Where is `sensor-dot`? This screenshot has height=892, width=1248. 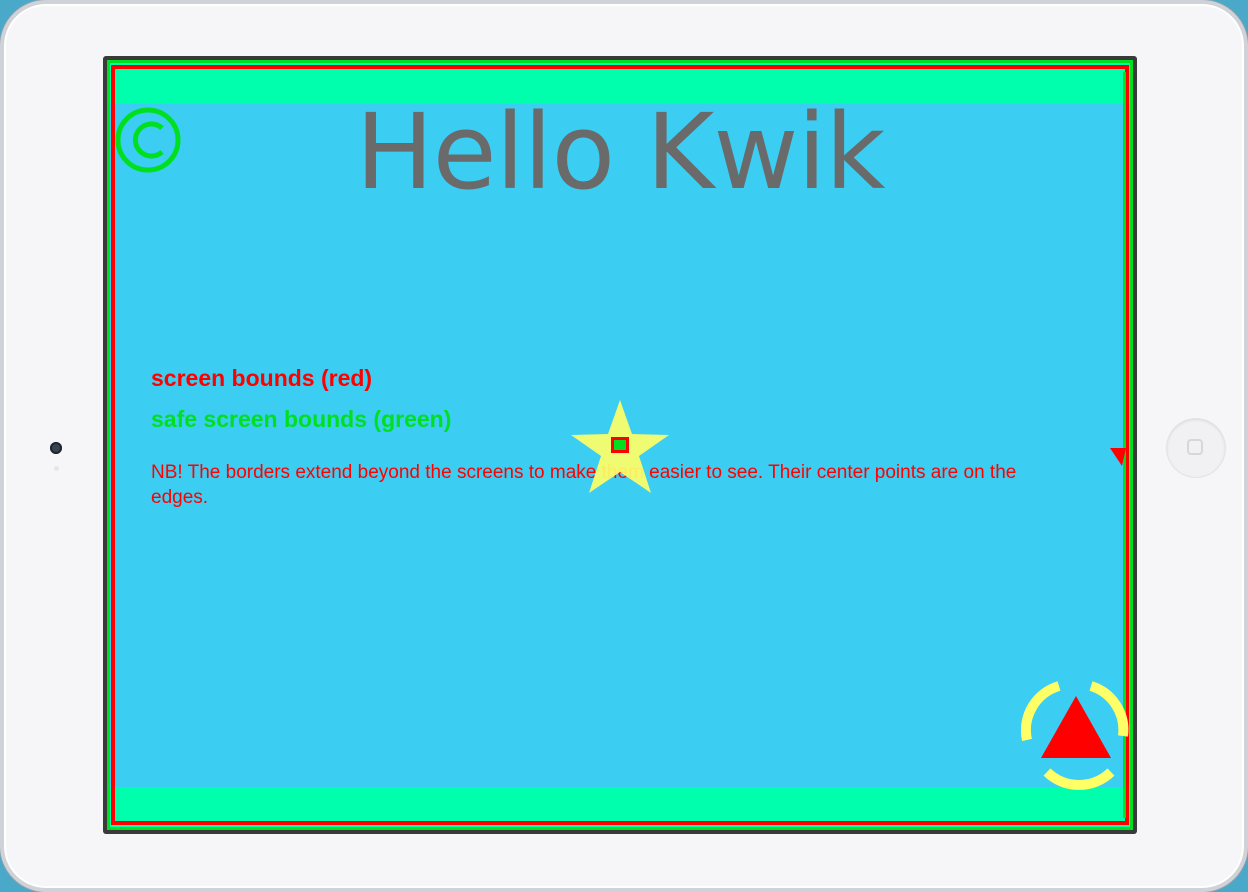 sensor-dot is located at coordinates (56, 468).